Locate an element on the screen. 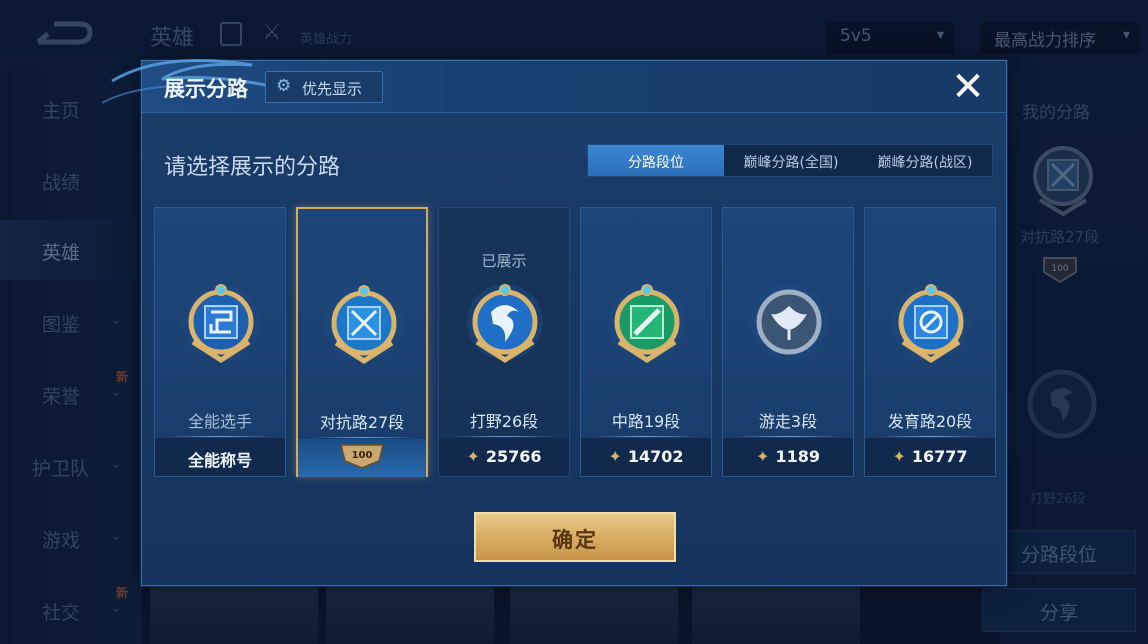 This screenshot has width=1148, height=644. lane-rank-label: 全能选手 is located at coordinates (219, 421).